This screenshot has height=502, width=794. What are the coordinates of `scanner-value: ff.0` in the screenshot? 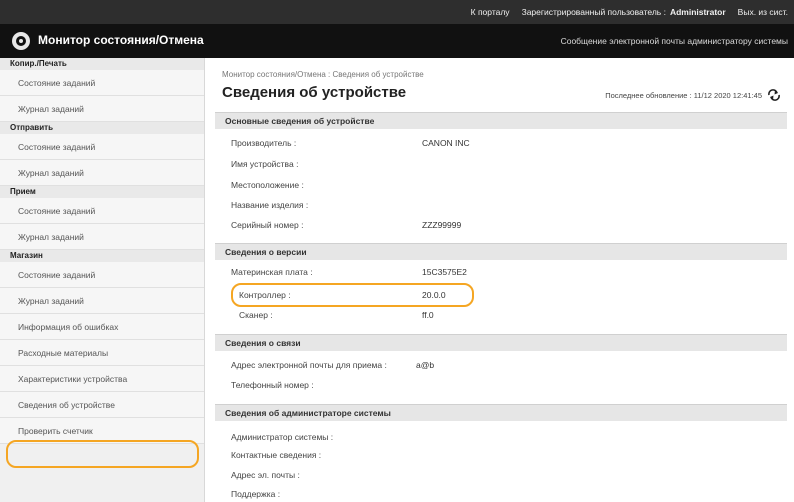 It's located at (428, 315).